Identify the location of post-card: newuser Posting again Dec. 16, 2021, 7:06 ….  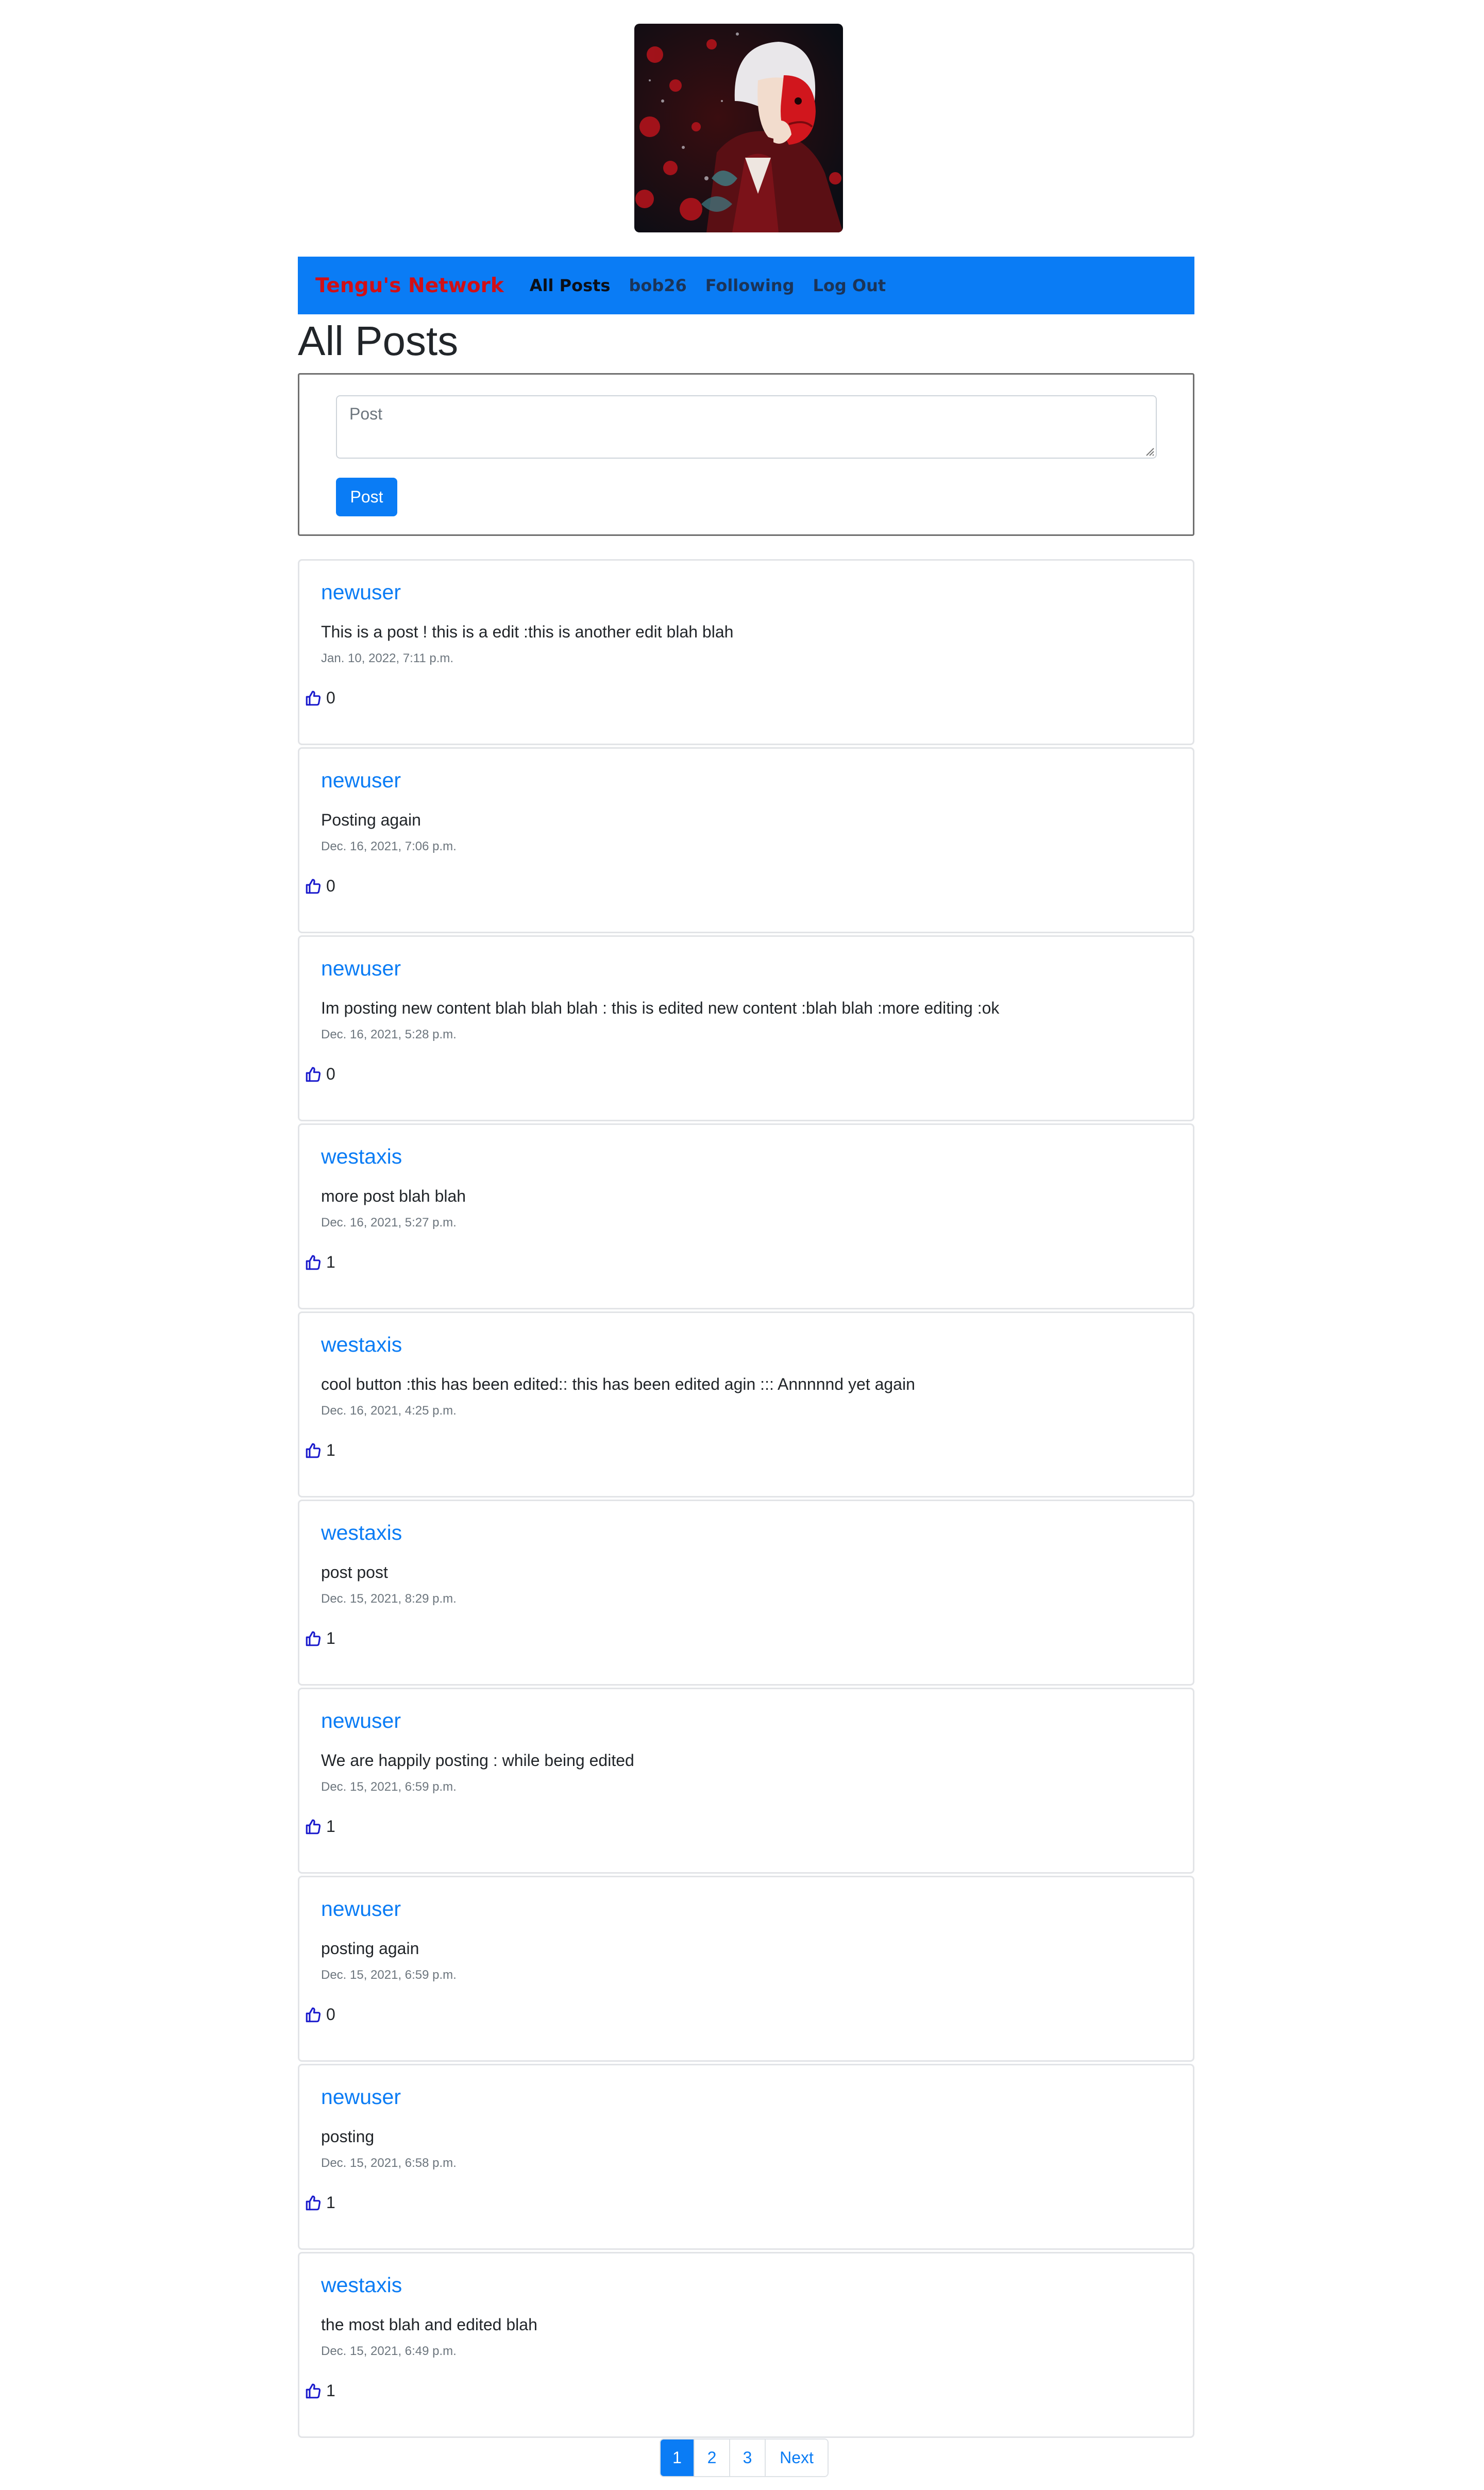
(746, 840).